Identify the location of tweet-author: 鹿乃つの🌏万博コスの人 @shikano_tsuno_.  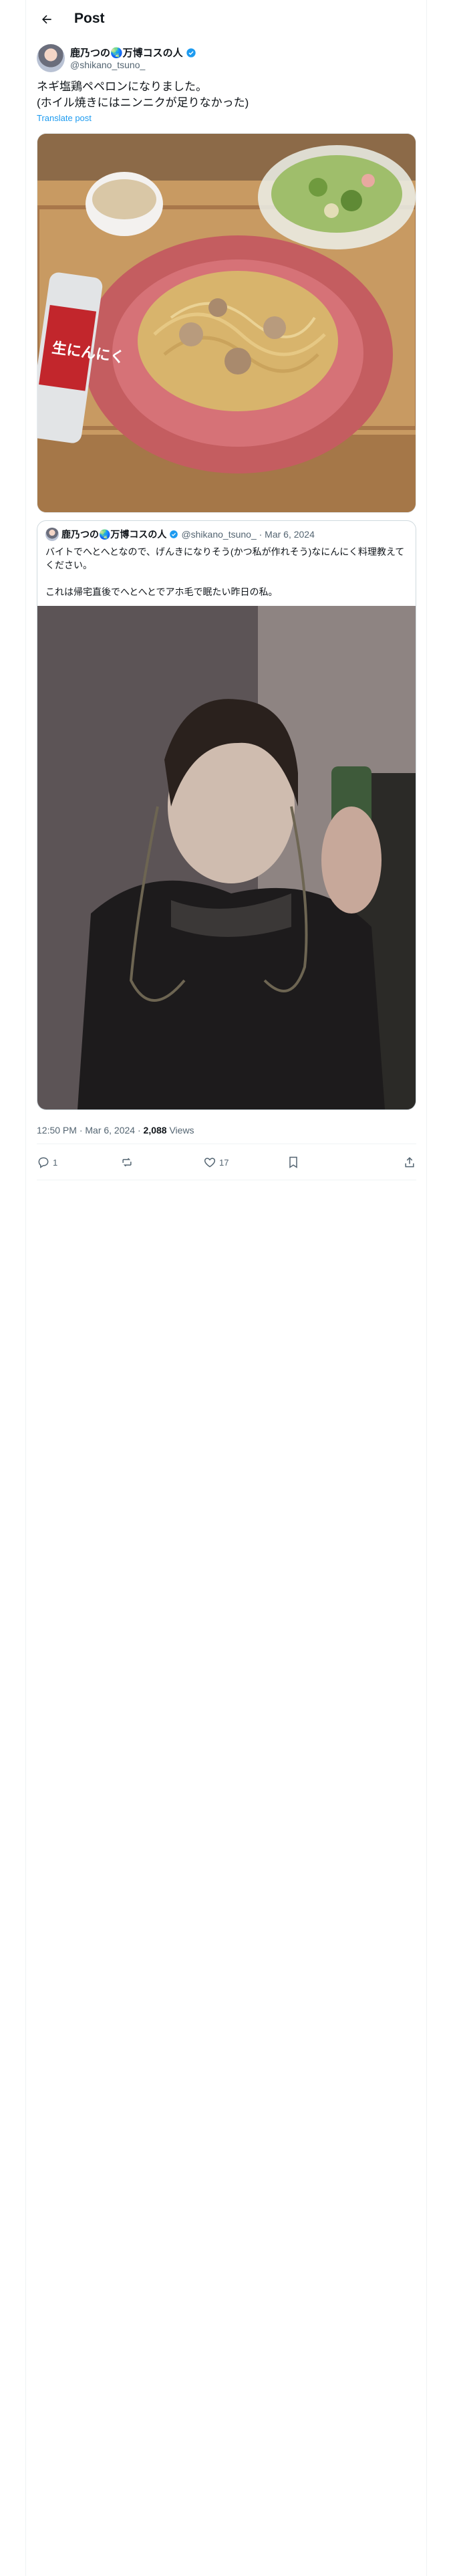
(224, 59).